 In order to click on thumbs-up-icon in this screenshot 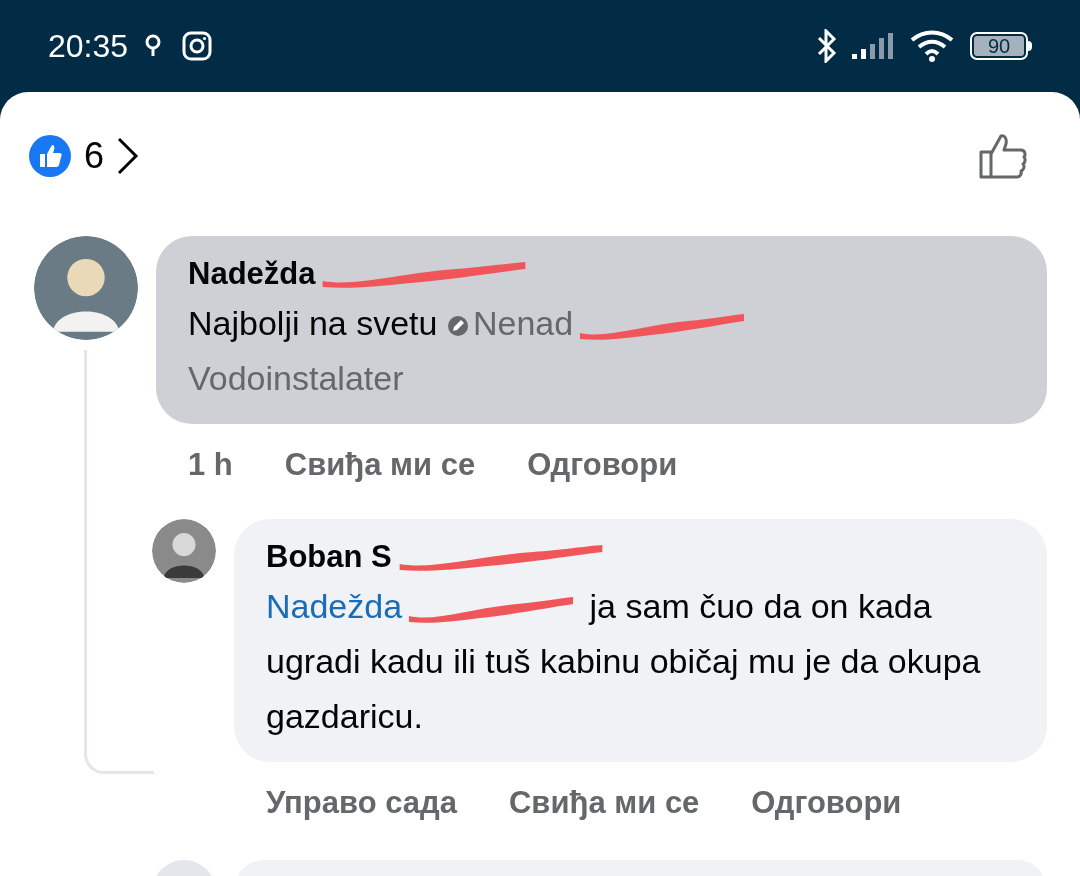, I will do `click(1003, 156)`.